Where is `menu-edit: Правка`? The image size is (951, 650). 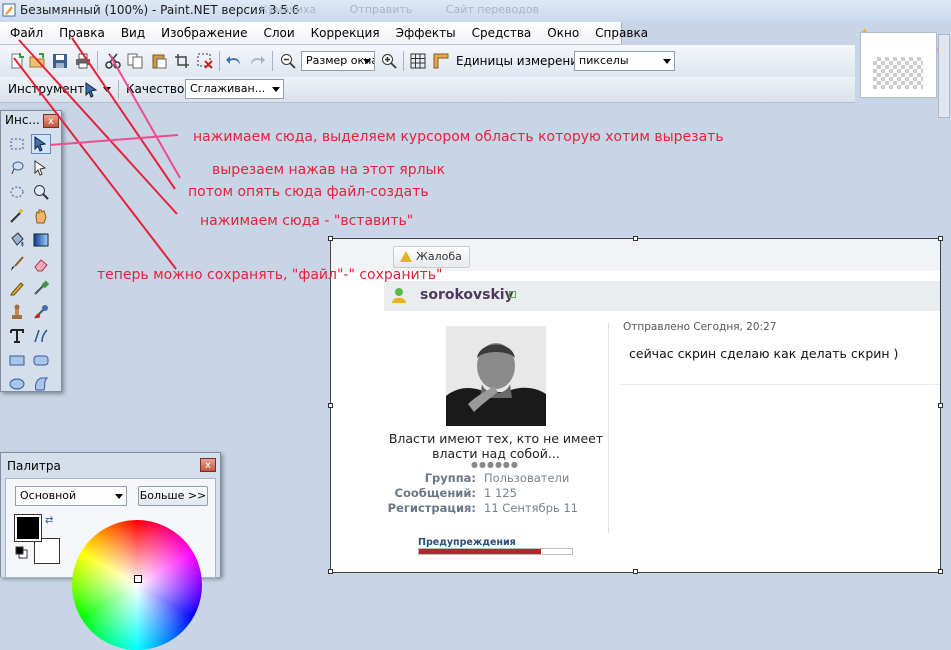
menu-edit: Правка is located at coordinates (82, 33).